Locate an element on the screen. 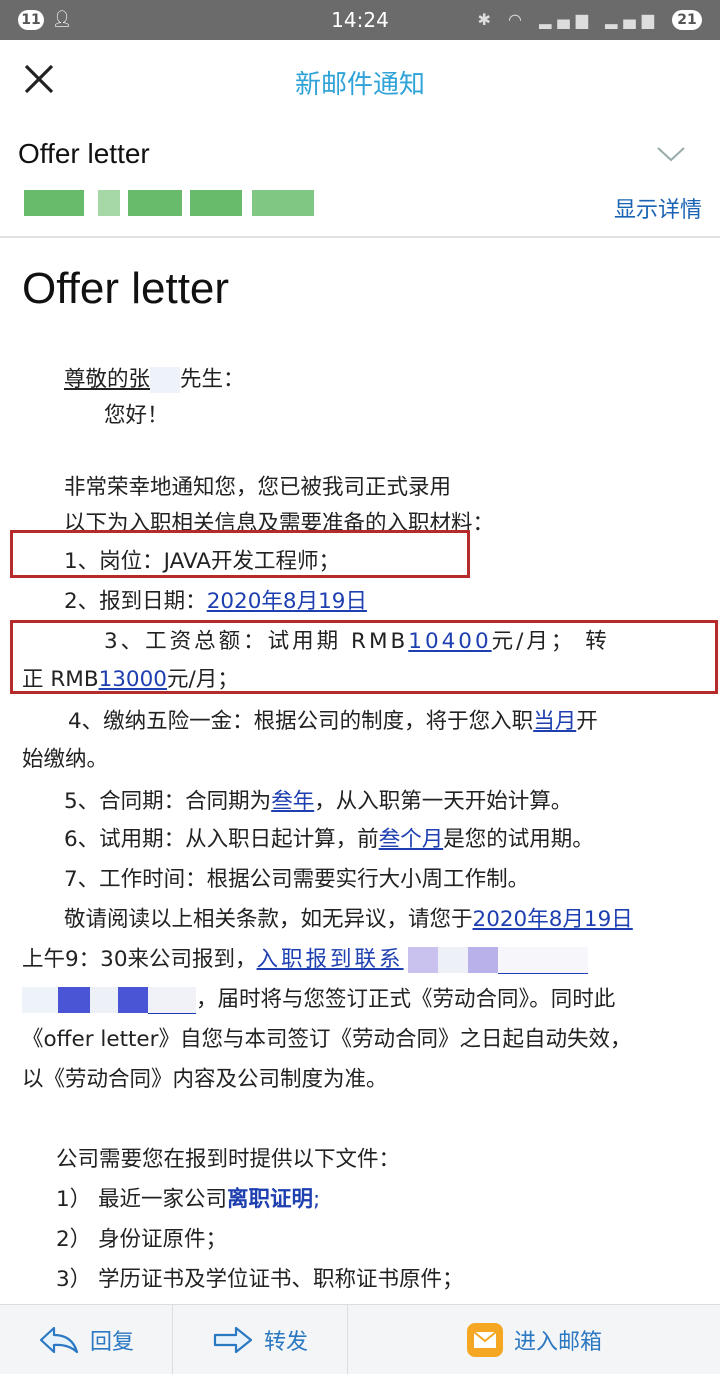 The image size is (720, 1374). paragraph-line1: 敬请阅读以上相关条款，如无异议，请您于2020年8月19日 is located at coordinates (348, 917).